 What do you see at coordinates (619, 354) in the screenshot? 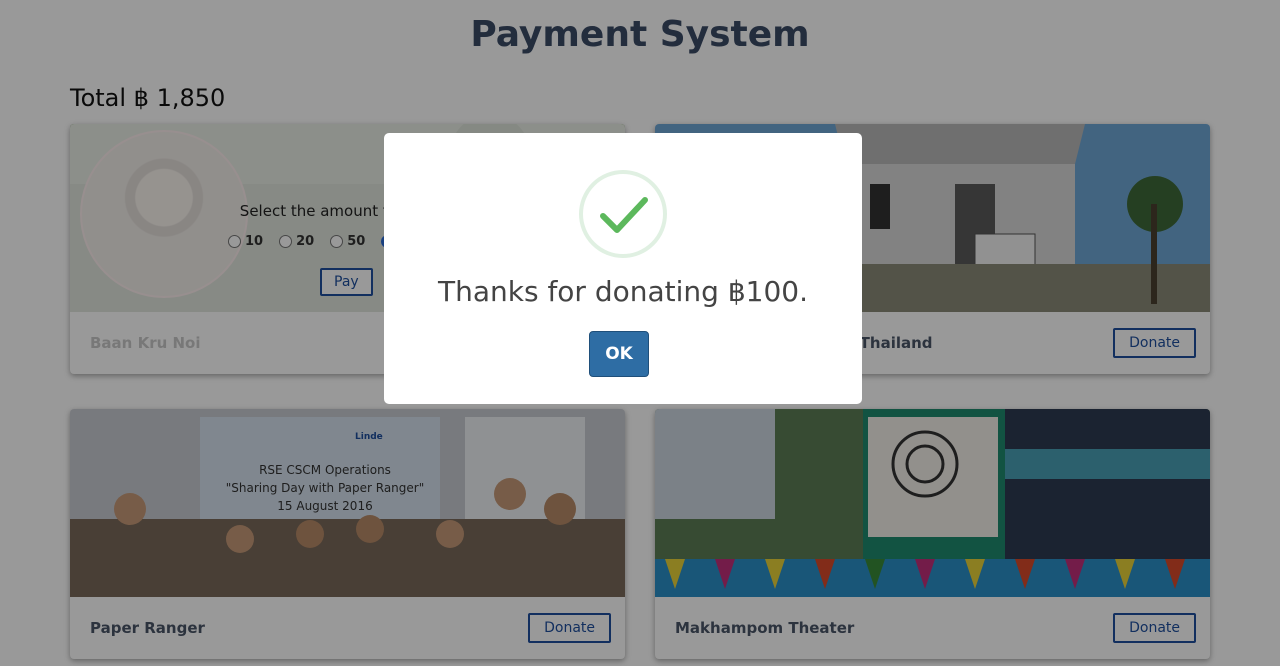
I see `ok-button: OK` at bounding box center [619, 354].